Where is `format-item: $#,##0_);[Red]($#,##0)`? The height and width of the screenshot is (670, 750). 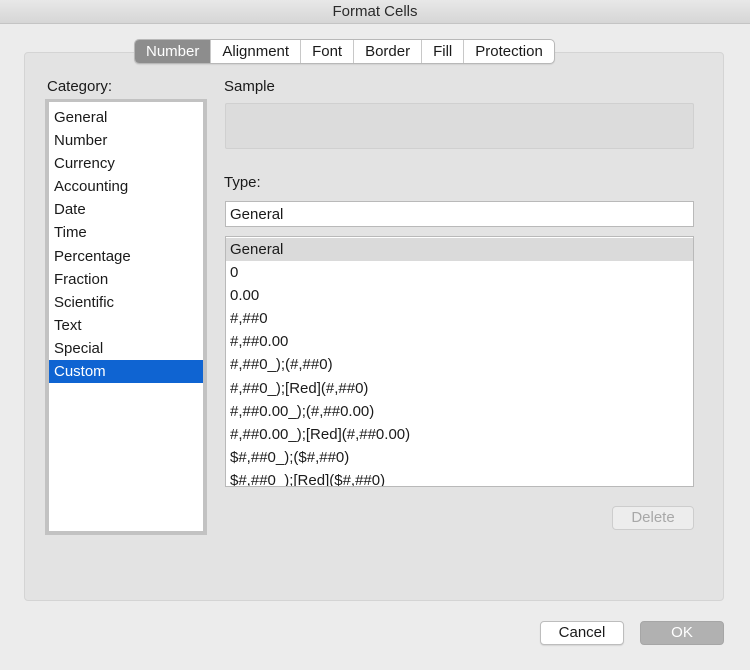
format-item: $#,##0_);[Red]($#,##0) is located at coordinates (459, 477).